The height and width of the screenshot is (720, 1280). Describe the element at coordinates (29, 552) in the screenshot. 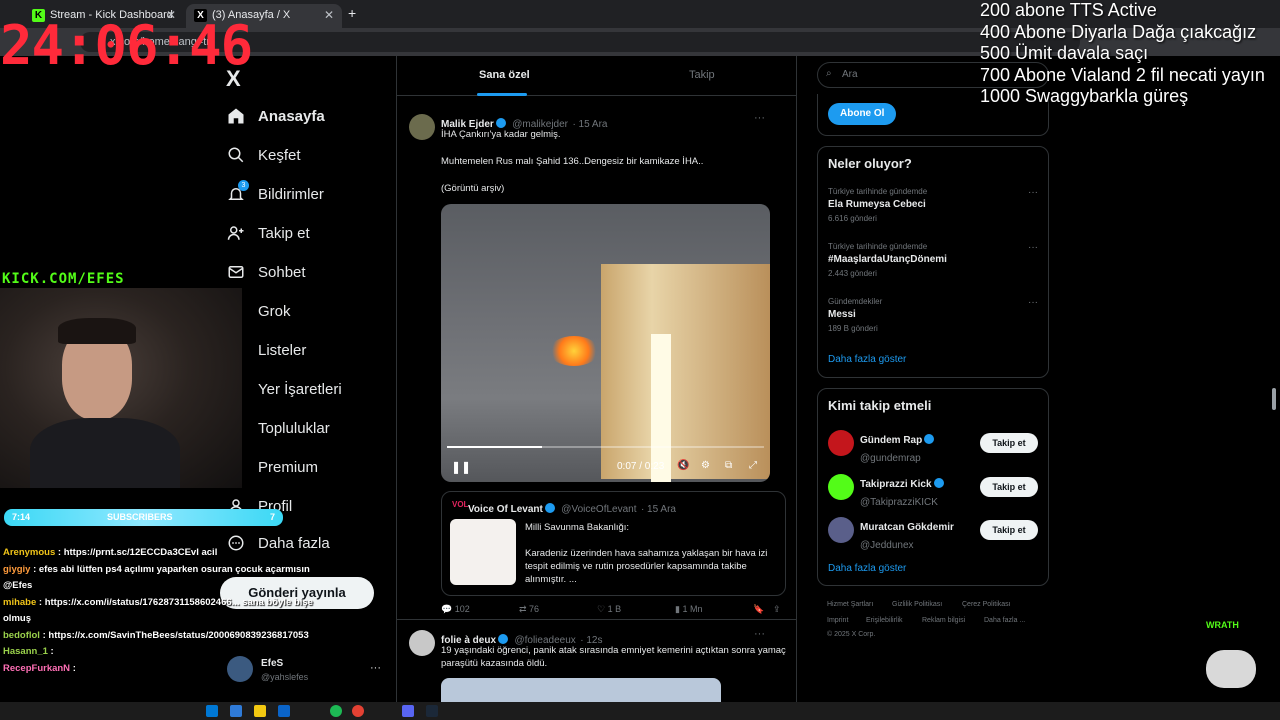

I see `chat-user: Arenymous` at that location.